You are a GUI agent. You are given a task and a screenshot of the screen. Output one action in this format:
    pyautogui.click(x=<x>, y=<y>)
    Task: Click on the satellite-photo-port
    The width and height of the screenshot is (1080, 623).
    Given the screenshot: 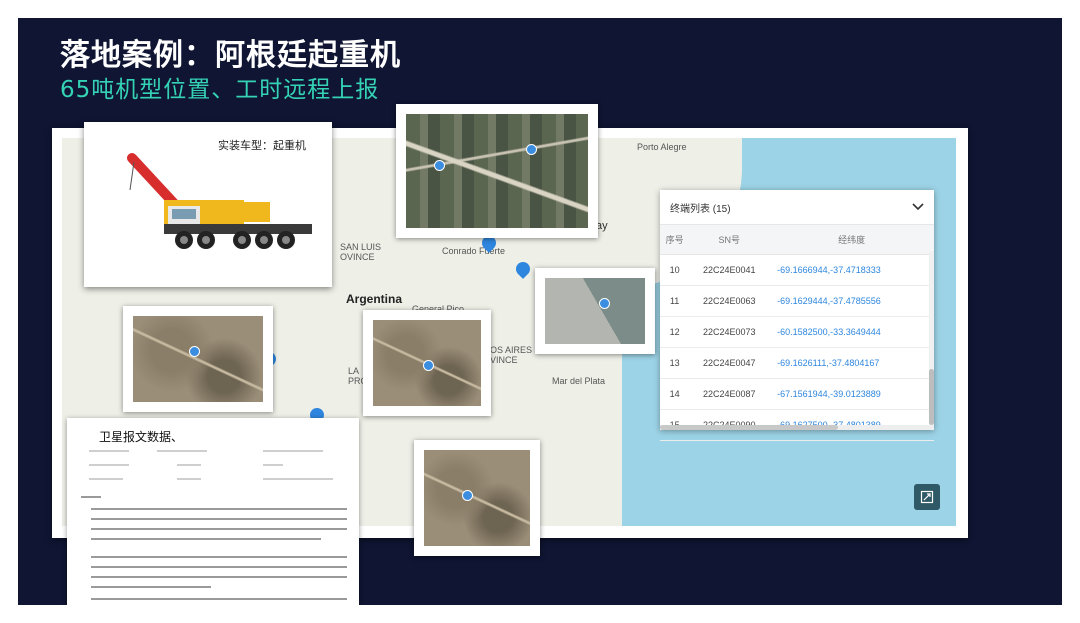 What is the action you would take?
    pyautogui.click(x=595, y=311)
    